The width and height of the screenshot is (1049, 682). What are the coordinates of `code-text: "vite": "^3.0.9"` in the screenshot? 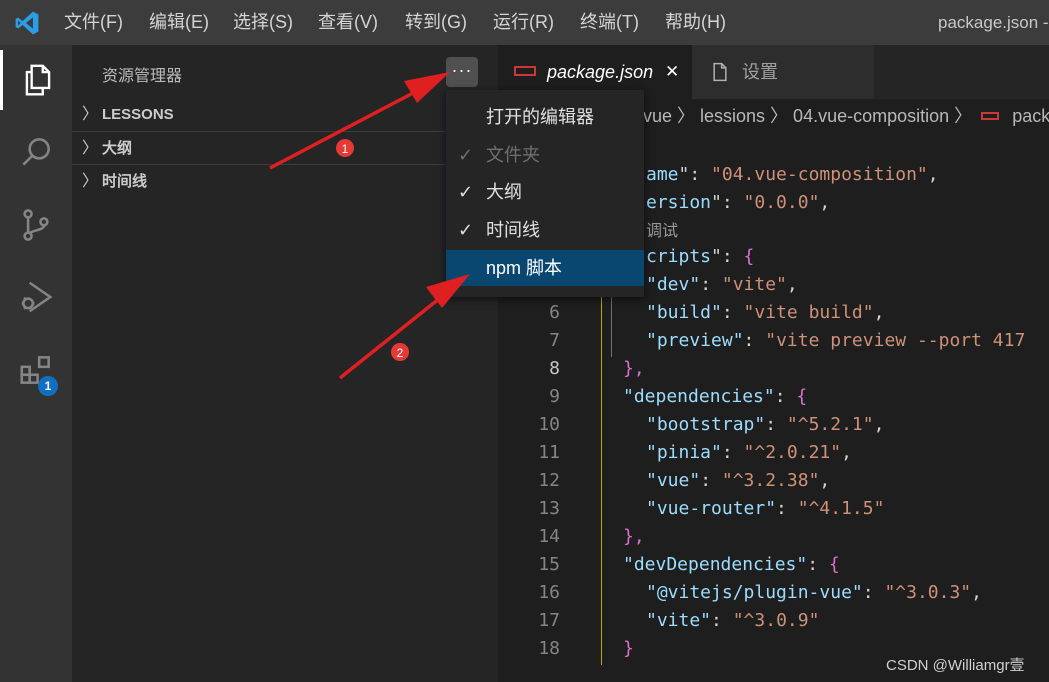 It's located at (733, 620).